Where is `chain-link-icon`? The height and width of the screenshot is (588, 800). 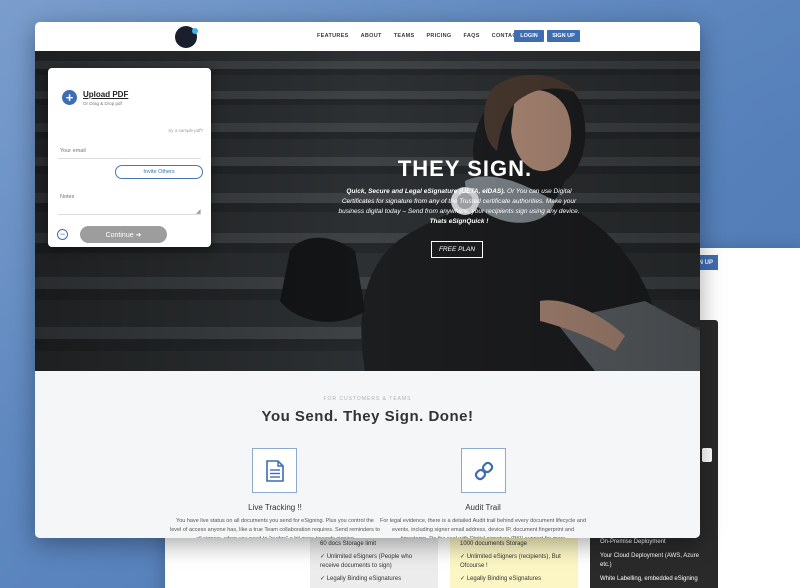
chain-link-icon is located at coordinates (483, 470).